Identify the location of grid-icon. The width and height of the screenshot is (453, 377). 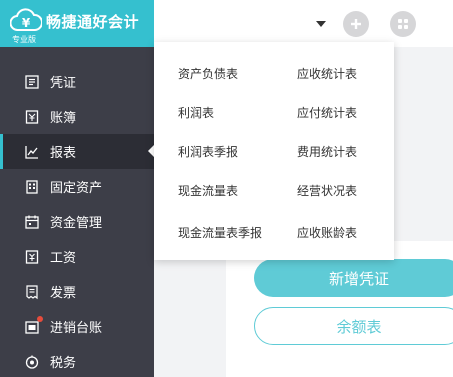
(403, 24).